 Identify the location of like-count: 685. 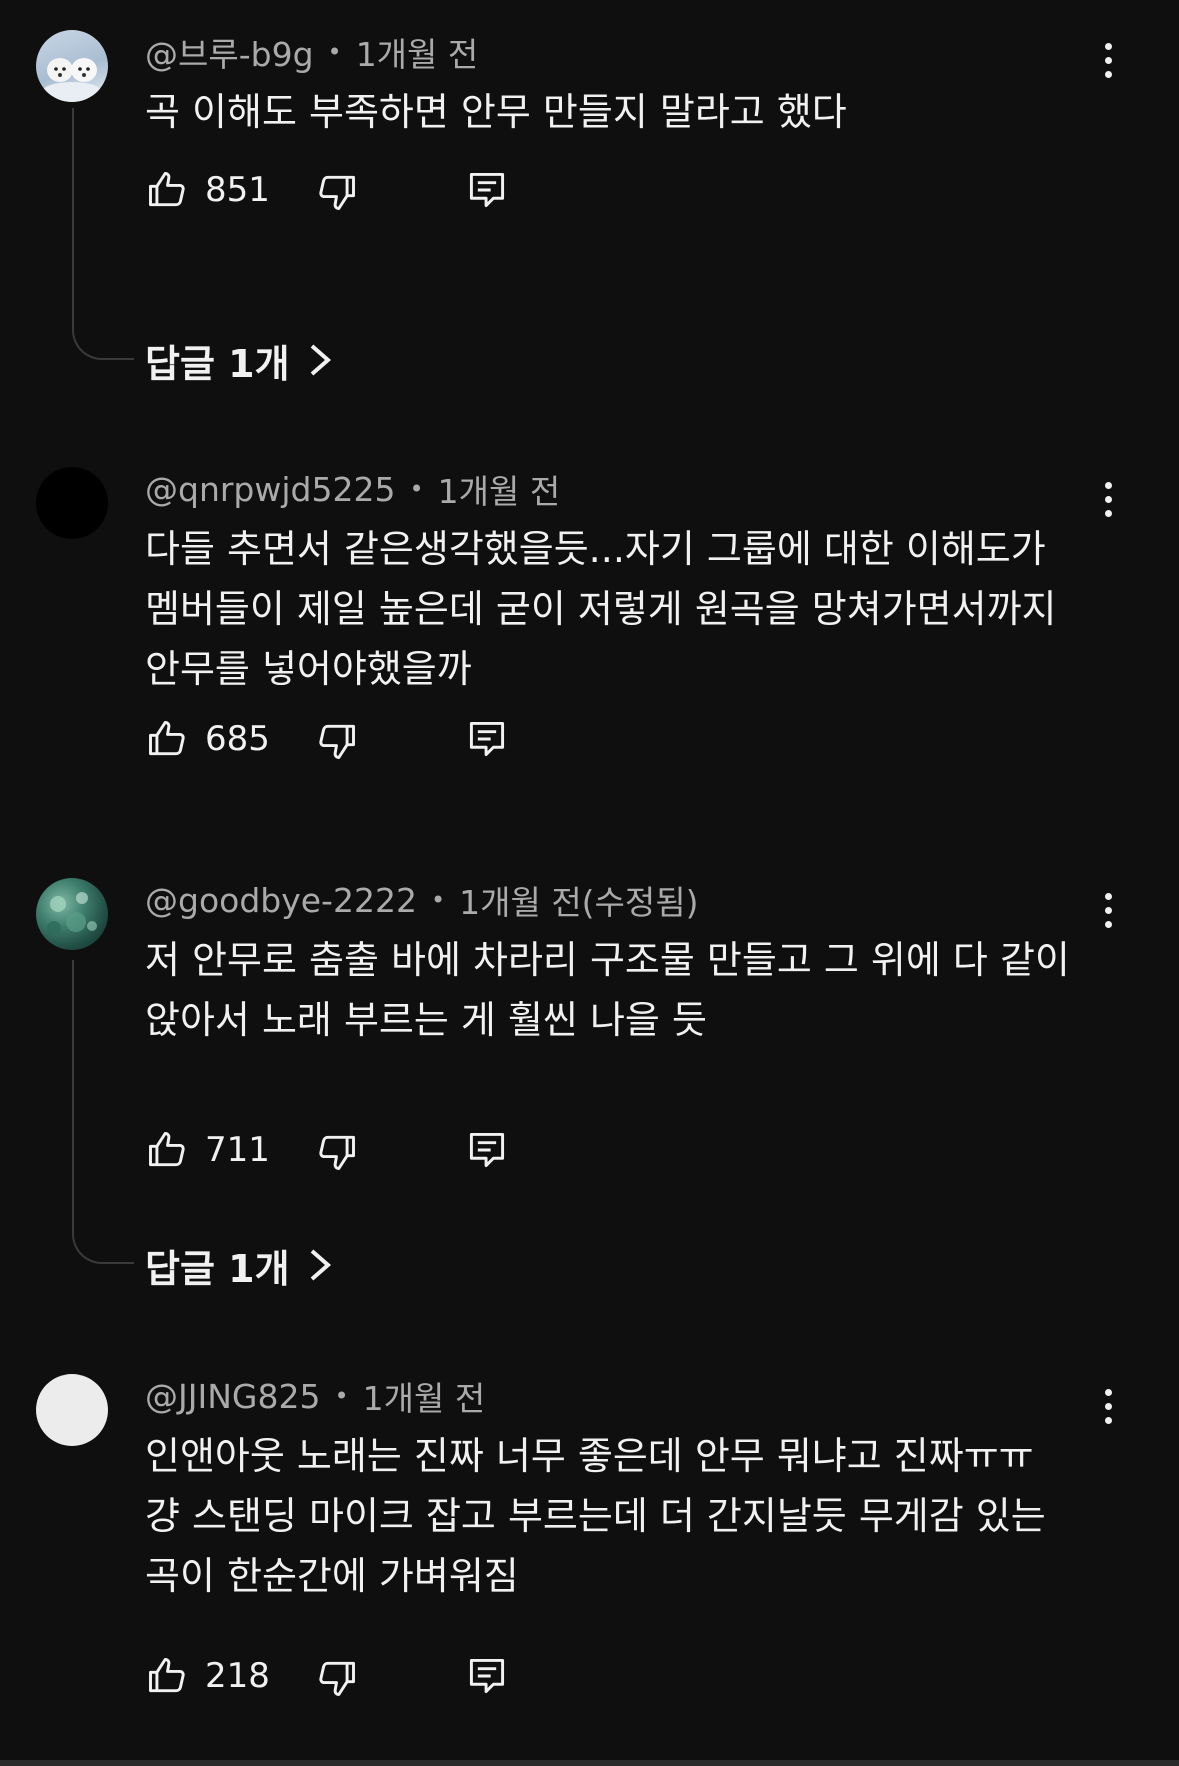
(237, 739).